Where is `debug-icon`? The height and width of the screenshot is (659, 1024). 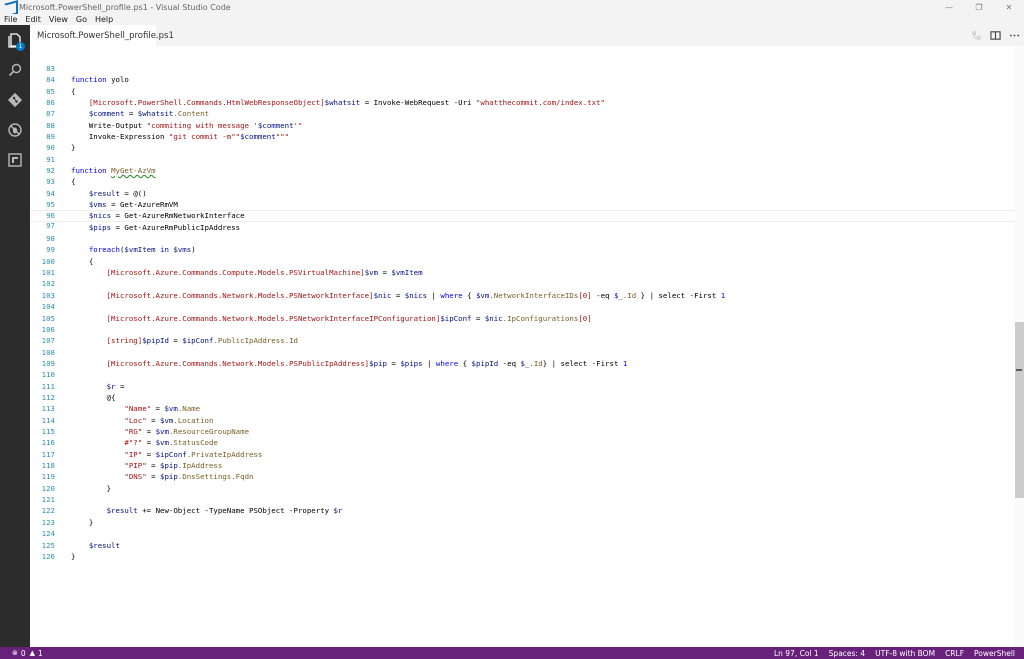
debug-icon is located at coordinates (15, 130).